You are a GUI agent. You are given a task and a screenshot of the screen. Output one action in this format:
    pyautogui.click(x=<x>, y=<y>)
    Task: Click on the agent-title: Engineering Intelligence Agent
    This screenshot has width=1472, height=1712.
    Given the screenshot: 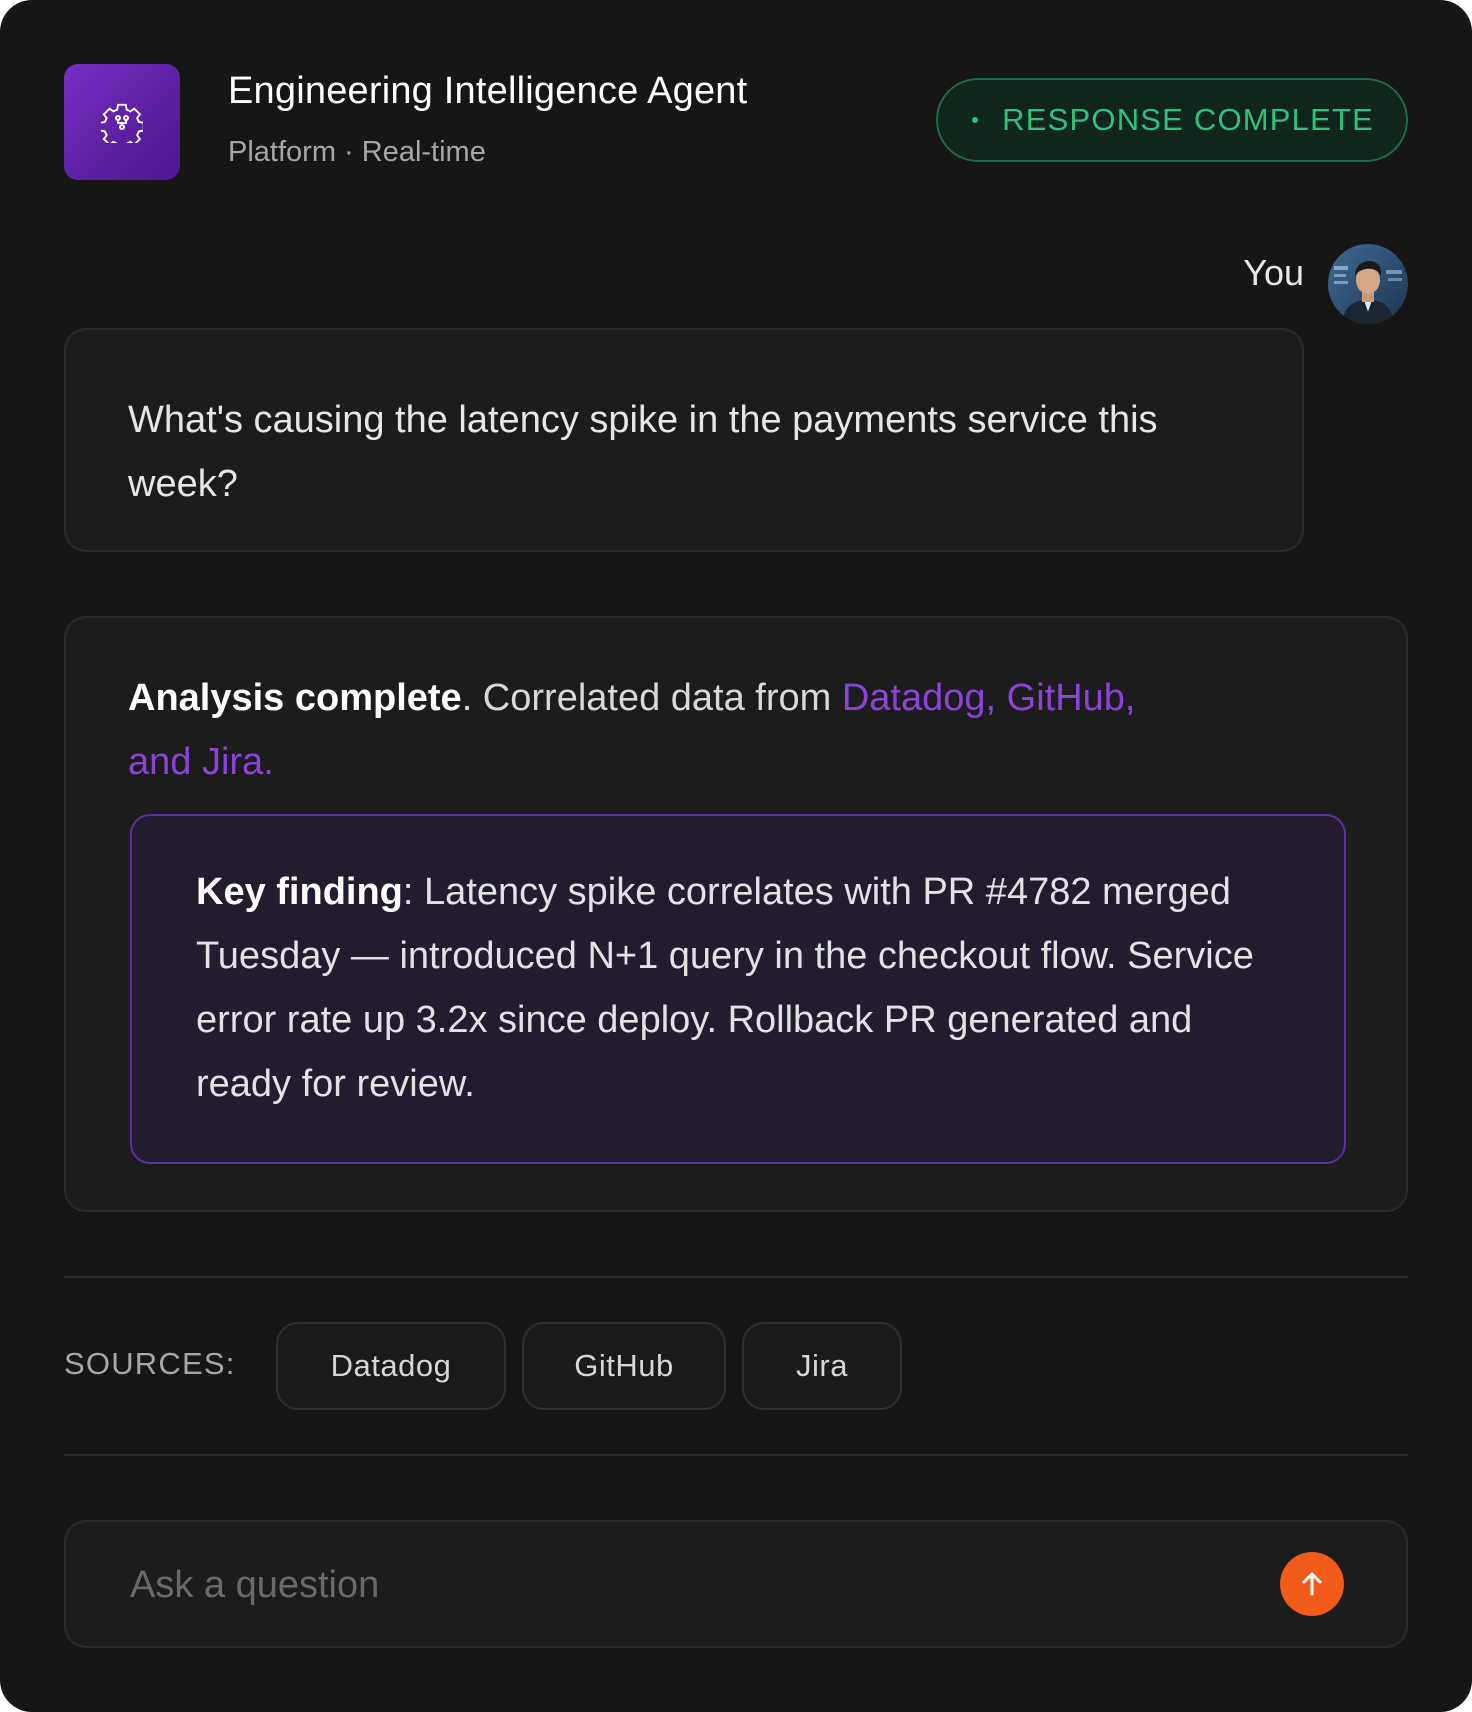 What is the action you would take?
    pyautogui.click(x=488, y=91)
    